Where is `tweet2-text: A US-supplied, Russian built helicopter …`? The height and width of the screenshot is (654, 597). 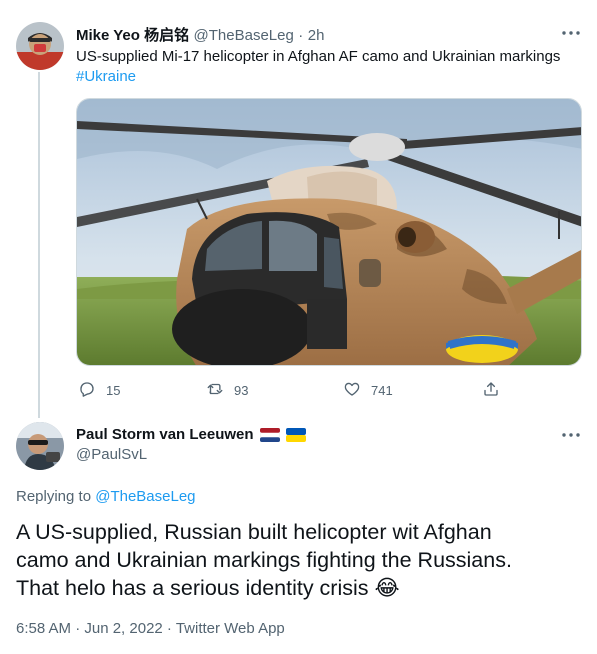
tweet2-text: A US-supplied, Russian built helicopter … is located at coordinates (301, 560).